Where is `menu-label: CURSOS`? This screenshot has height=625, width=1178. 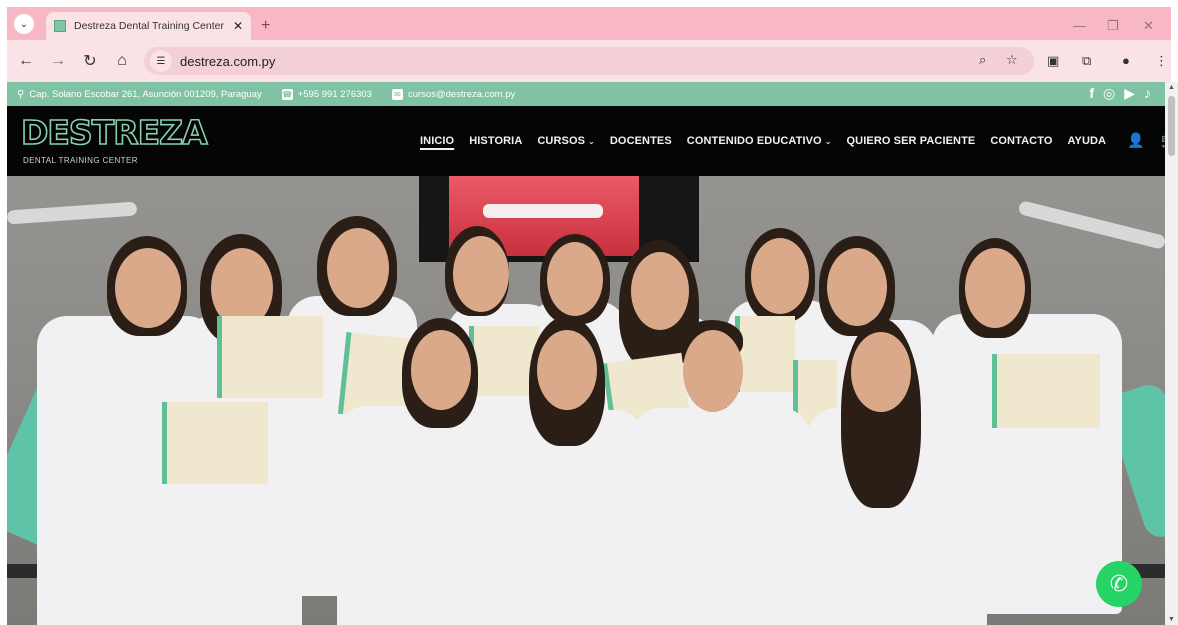
menu-label: CURSOS is located at coordinates (561, 140).